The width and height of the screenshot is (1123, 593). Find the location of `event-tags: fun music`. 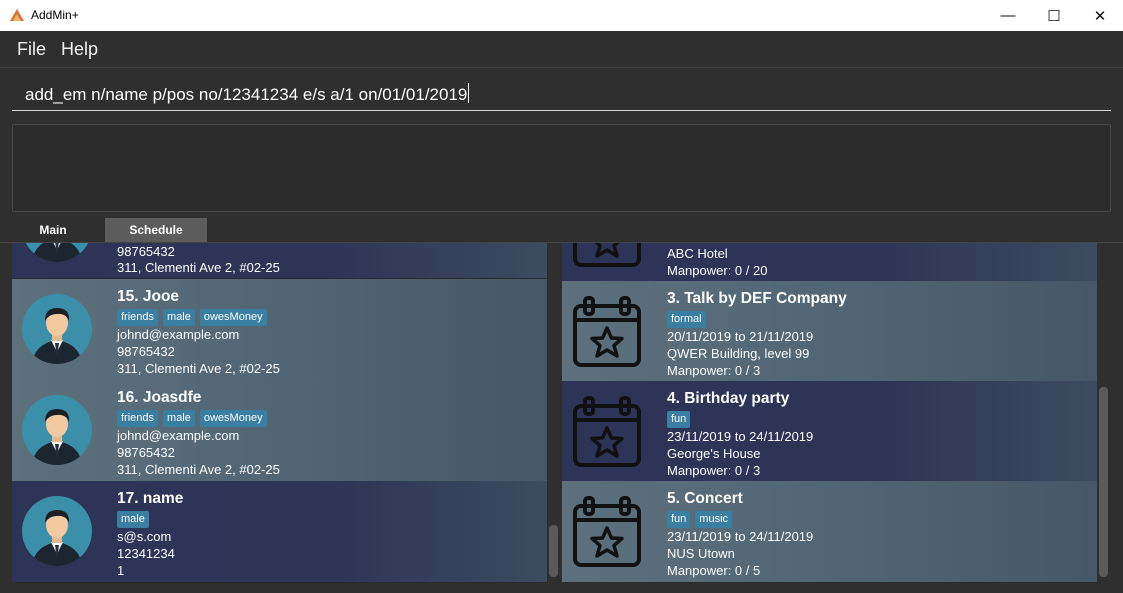

event-tags: fun music is located at coordinates (700, 519).